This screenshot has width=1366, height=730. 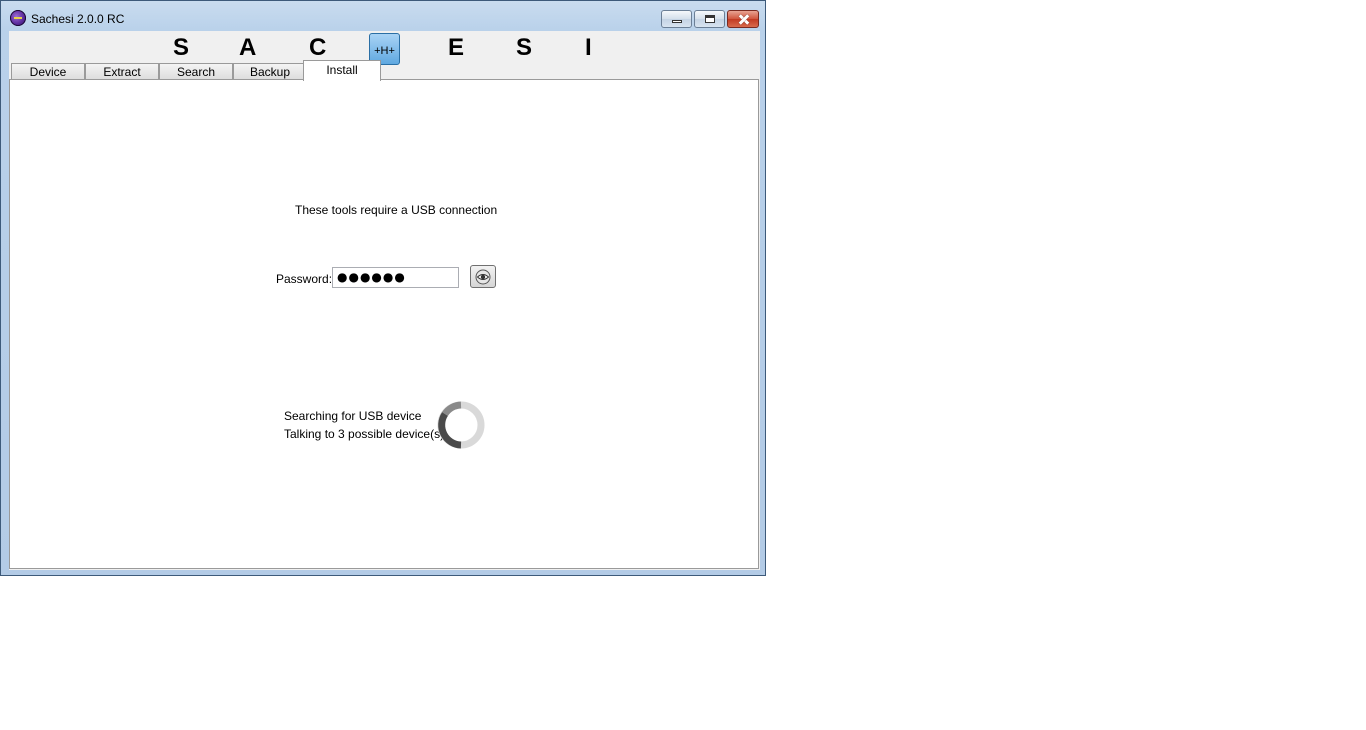 What do you see at coordinates (384, 48) in the screenshot?
I see `brand-header: S A C +H+ E S I` at bounding box center [384, 48].